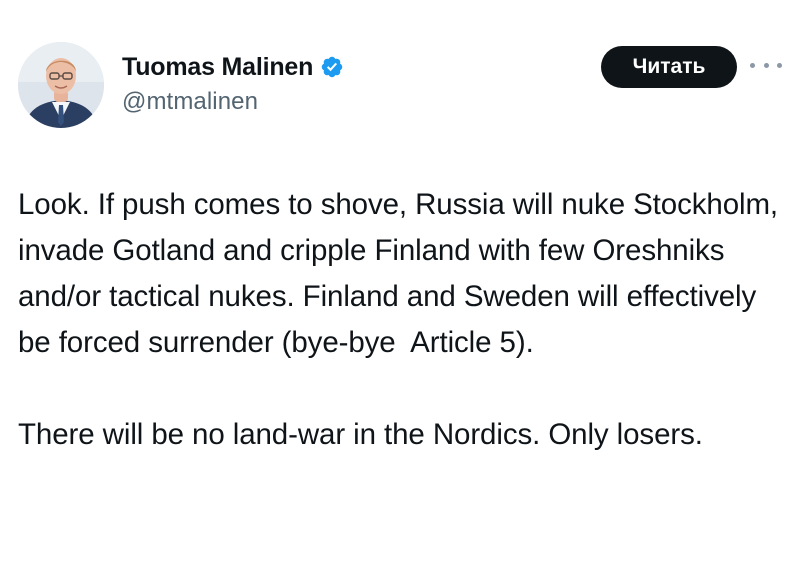  Describe the element at coordinates (766, 65) in the screenshot. I see `more-horizontal-icon` at that location.